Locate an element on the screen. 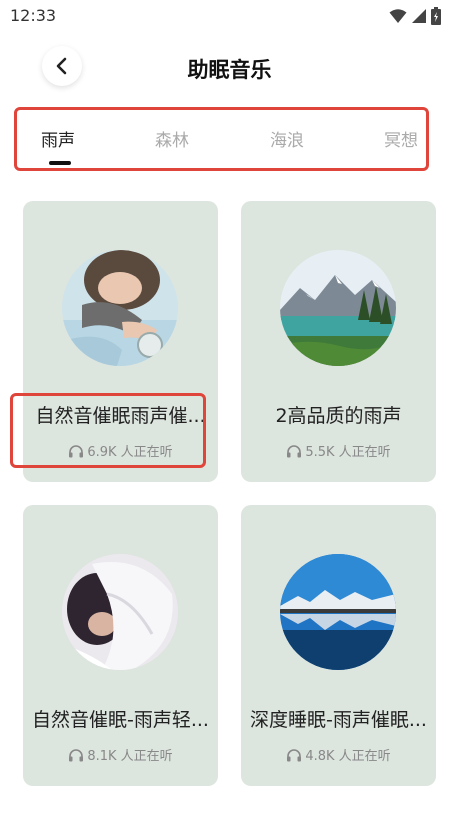 The image size is (459, 816). tab-forest: 森林 is located at coordinates (172, 138).